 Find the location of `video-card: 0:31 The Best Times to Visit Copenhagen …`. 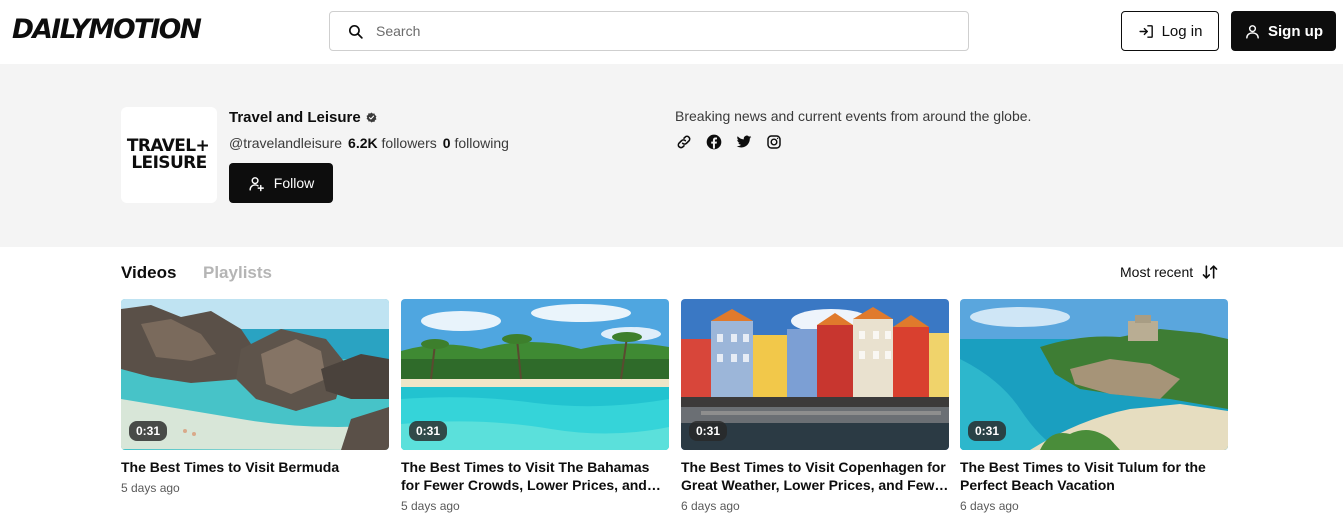

video-card: 0:31 The Best Times to Visit Copenhagen … is located at coordinates (815, 406).